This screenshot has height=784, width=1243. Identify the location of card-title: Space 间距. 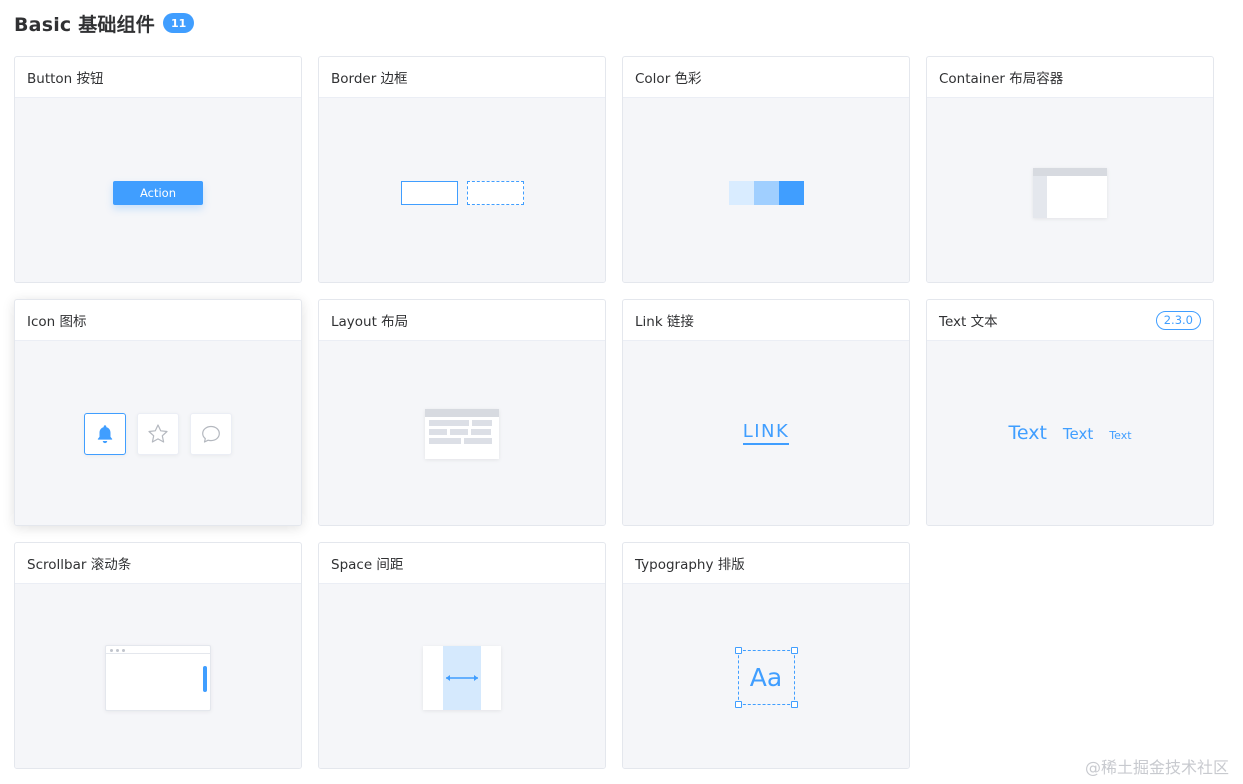
(367, 565).